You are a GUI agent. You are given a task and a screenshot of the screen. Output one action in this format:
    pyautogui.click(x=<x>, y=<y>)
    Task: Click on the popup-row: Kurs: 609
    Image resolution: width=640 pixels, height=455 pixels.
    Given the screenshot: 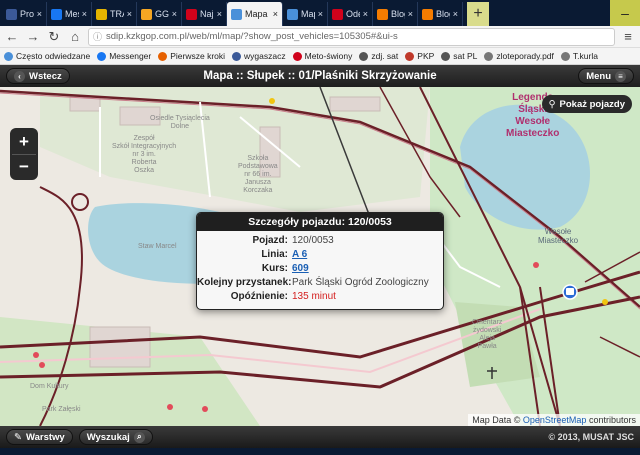 What is the action you would take?
    pyautogui.click(x=320, y=269)
    